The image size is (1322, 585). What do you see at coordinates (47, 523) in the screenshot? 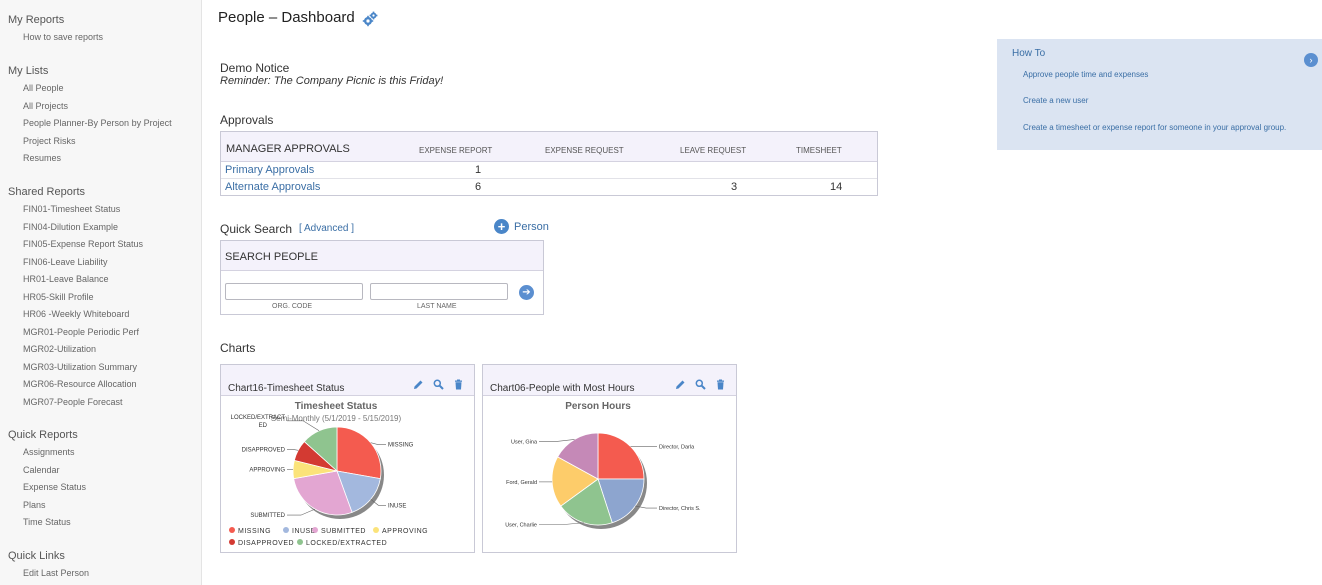
I see `sidebar-item: Time Status` at bounding box center [47, 523].